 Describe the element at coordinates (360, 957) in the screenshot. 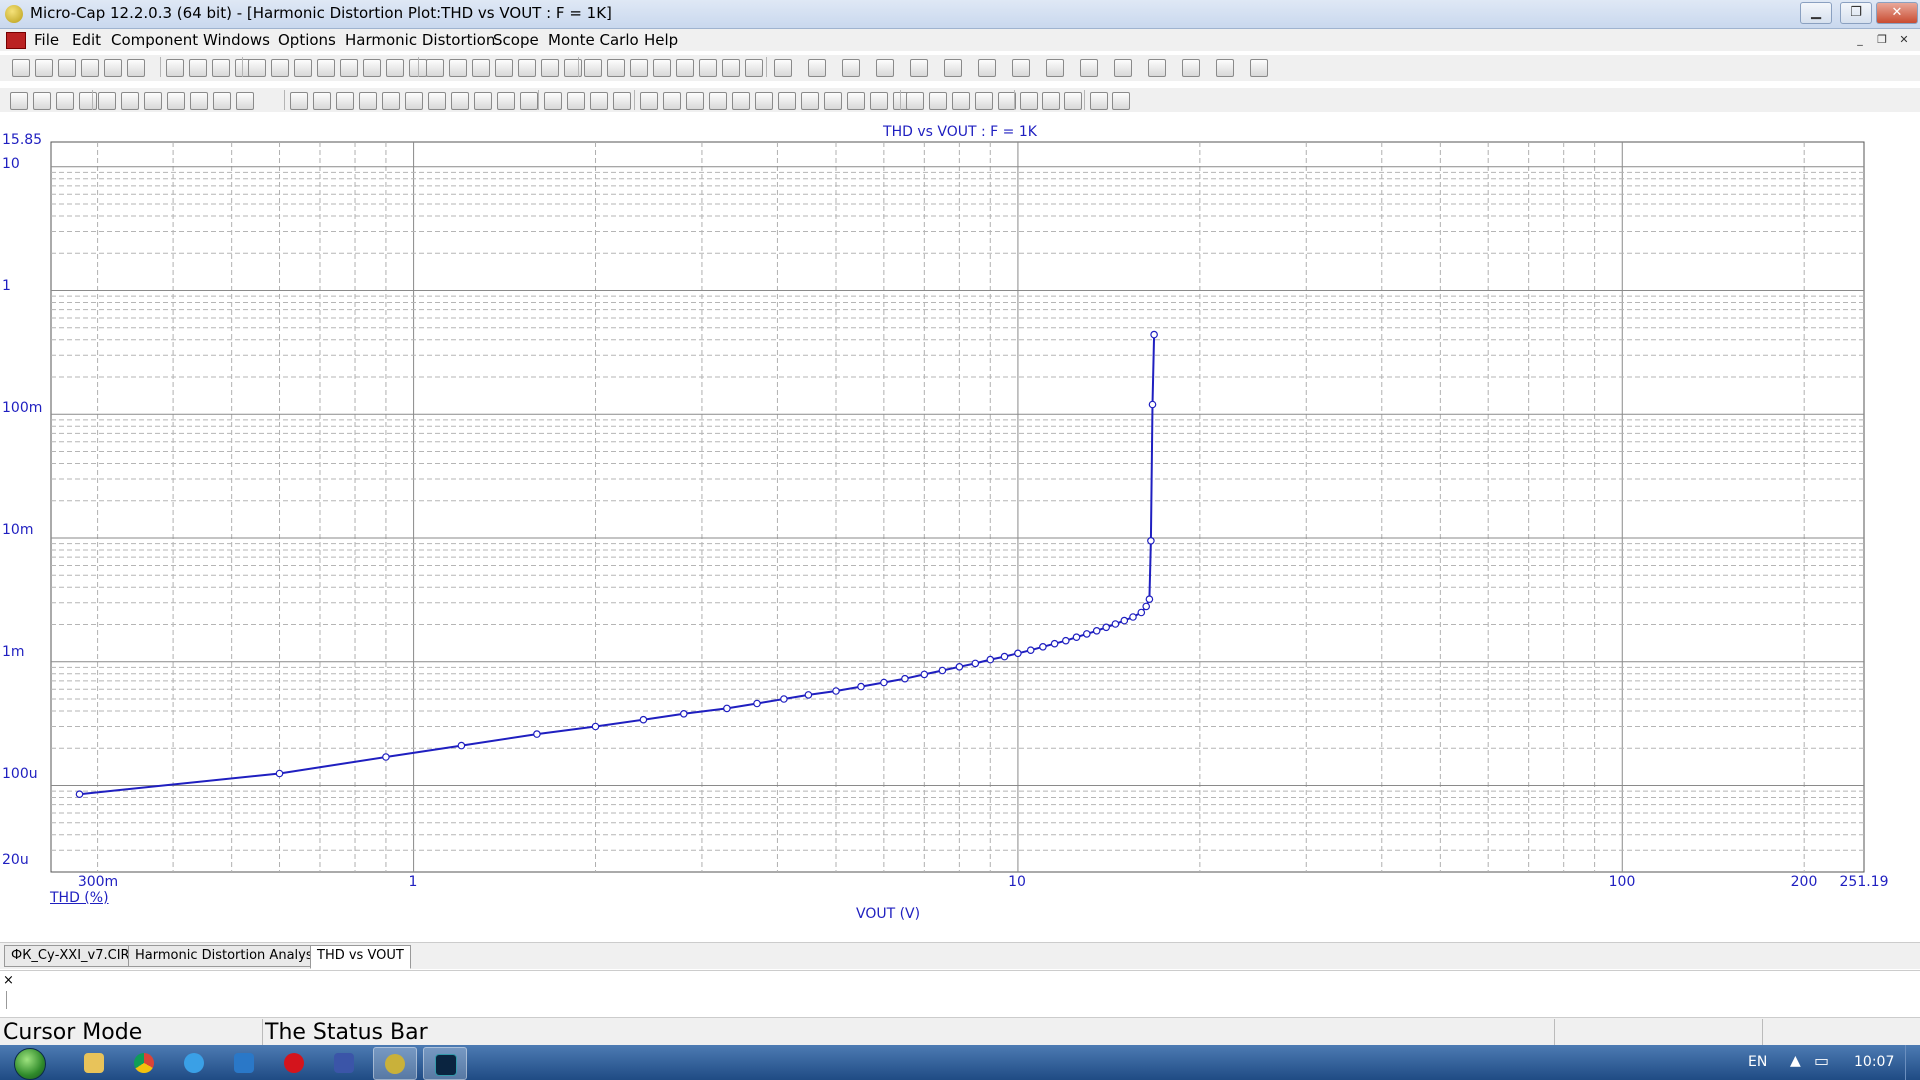

I see `tab-thd-vs-vout: THD vs VOUT` at that location.